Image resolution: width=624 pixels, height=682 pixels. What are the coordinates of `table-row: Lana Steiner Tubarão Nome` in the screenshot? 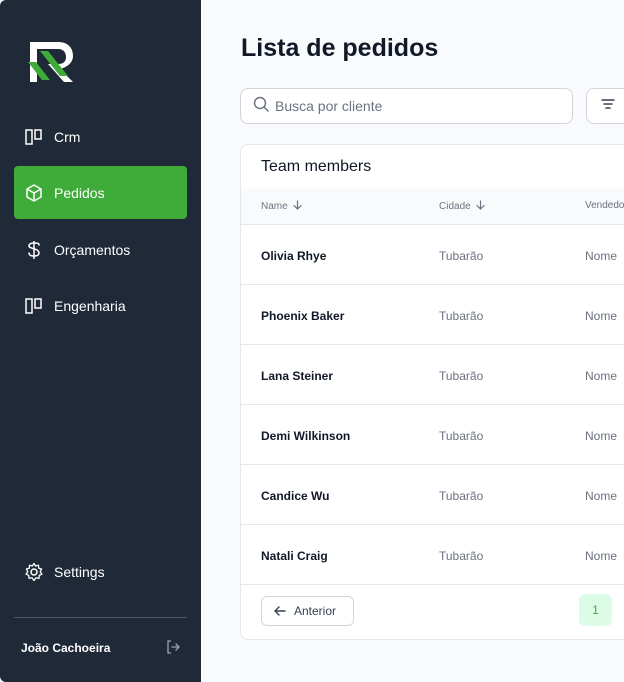 It's located at (432, 375).